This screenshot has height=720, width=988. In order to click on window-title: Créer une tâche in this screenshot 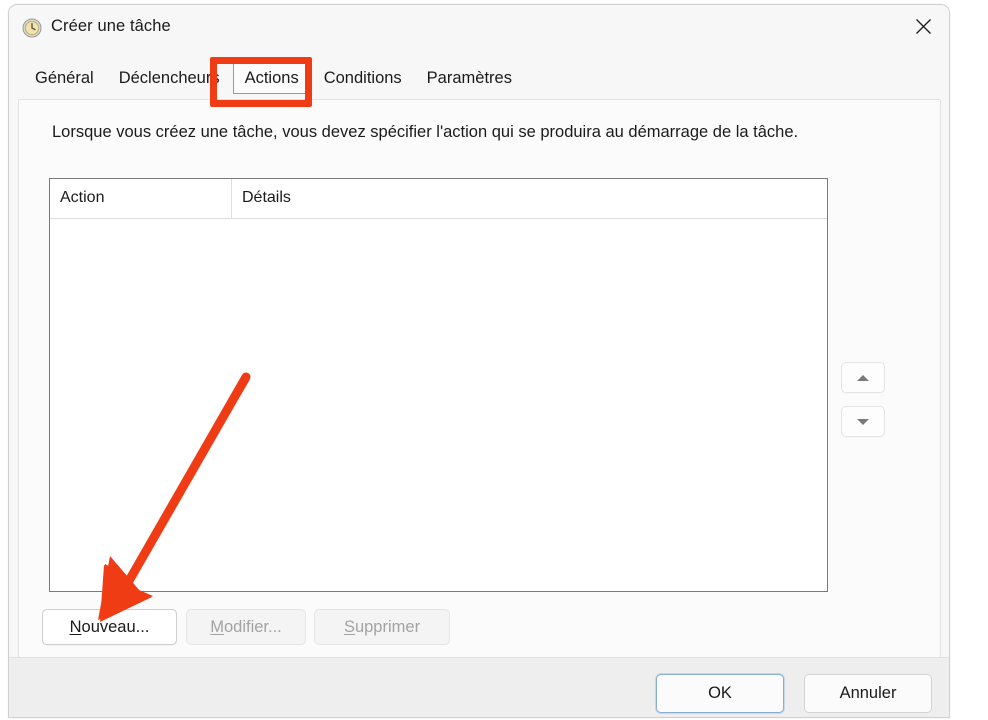, I will do `click(111, 26)`.